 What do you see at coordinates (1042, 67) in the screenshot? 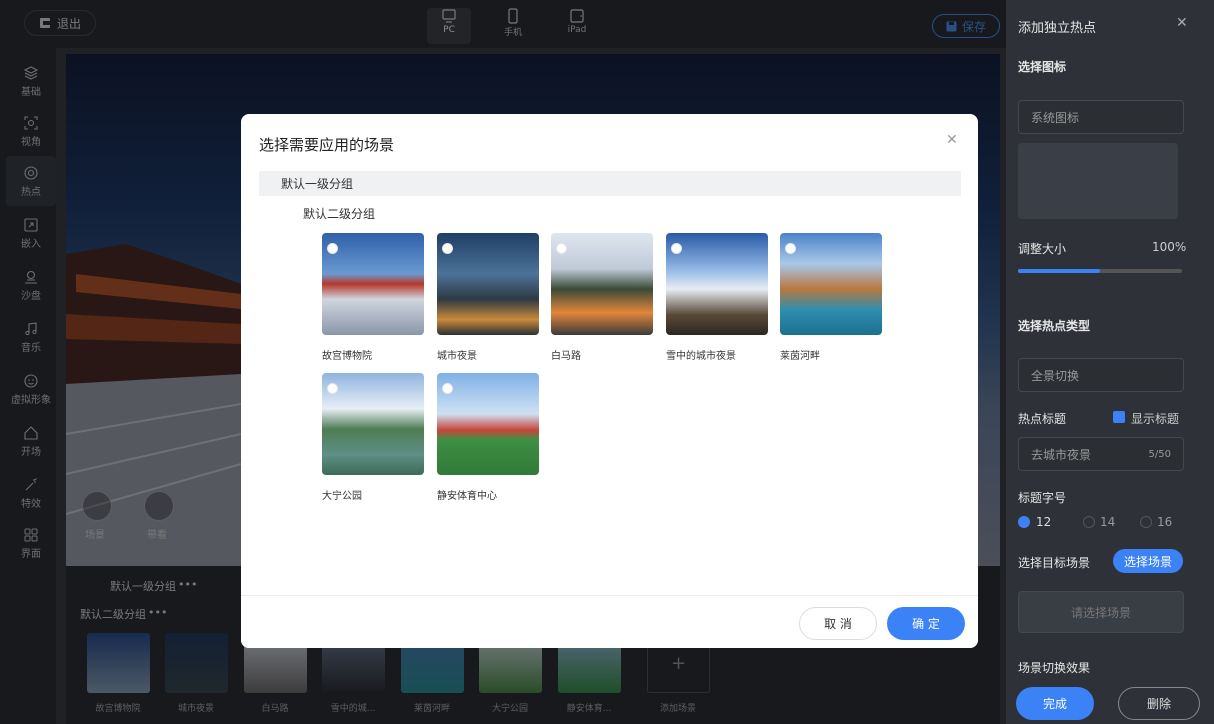
I see `select-icon-heading: 选择图标` at bounding box center [1042, 67].